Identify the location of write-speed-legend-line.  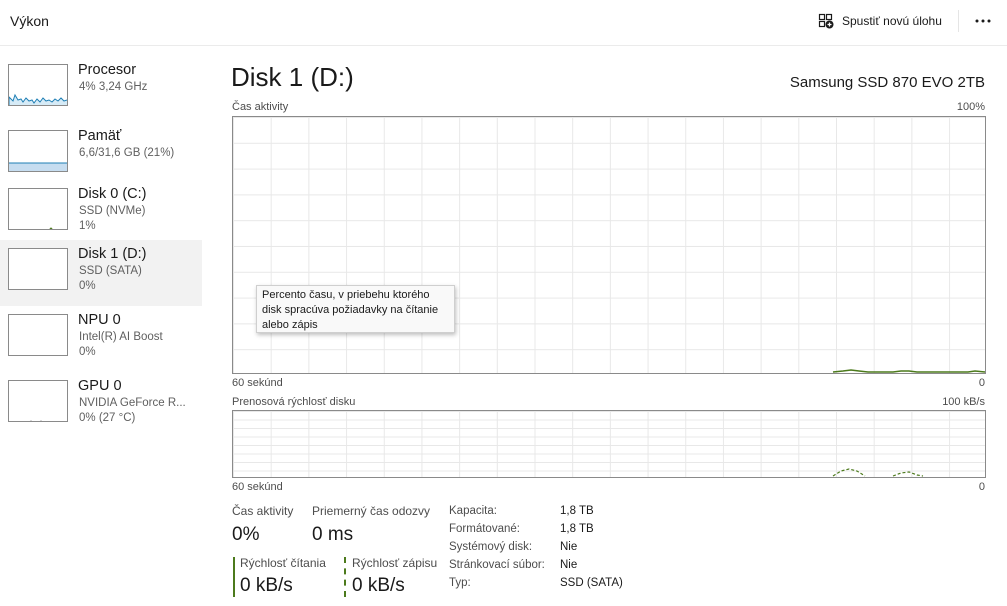
(345, 577).